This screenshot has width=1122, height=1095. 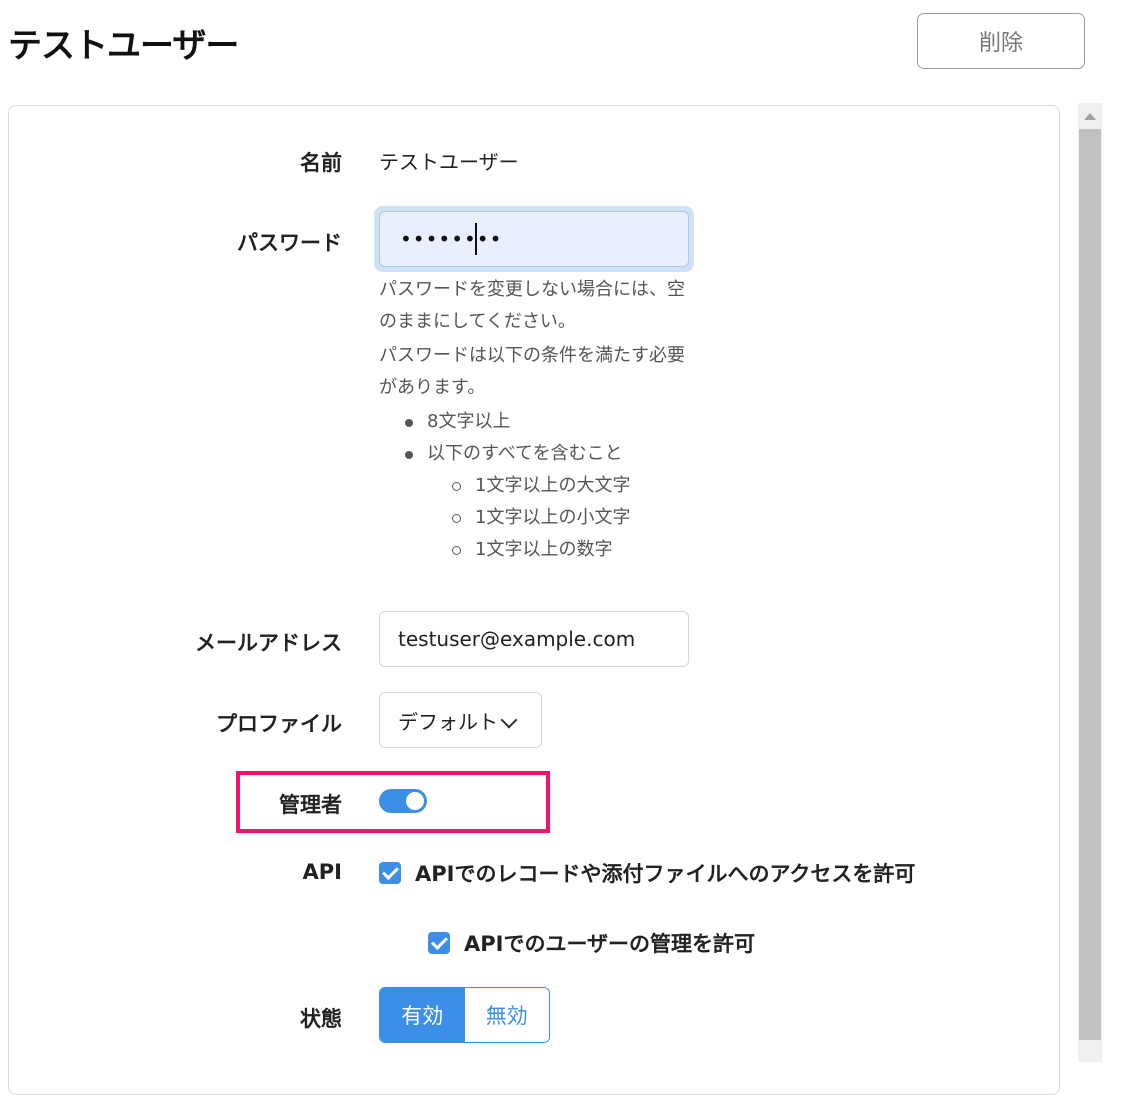 I want to click on profile-selected-value: デフォルト, so click(x=448, y=721).